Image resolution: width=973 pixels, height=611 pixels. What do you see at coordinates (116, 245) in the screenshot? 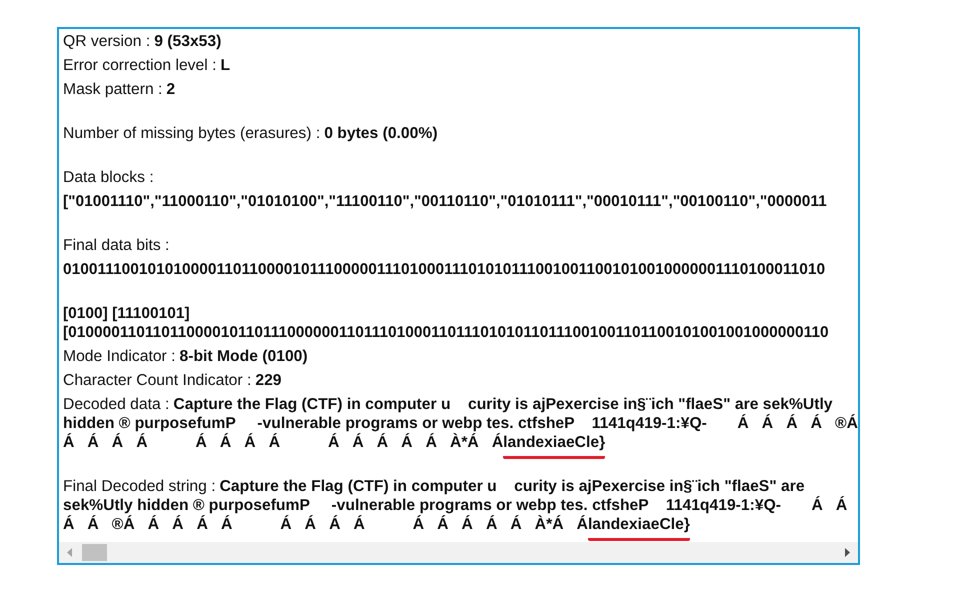
I see `field-label: Final data bits :` at bounding box center [116, 245].